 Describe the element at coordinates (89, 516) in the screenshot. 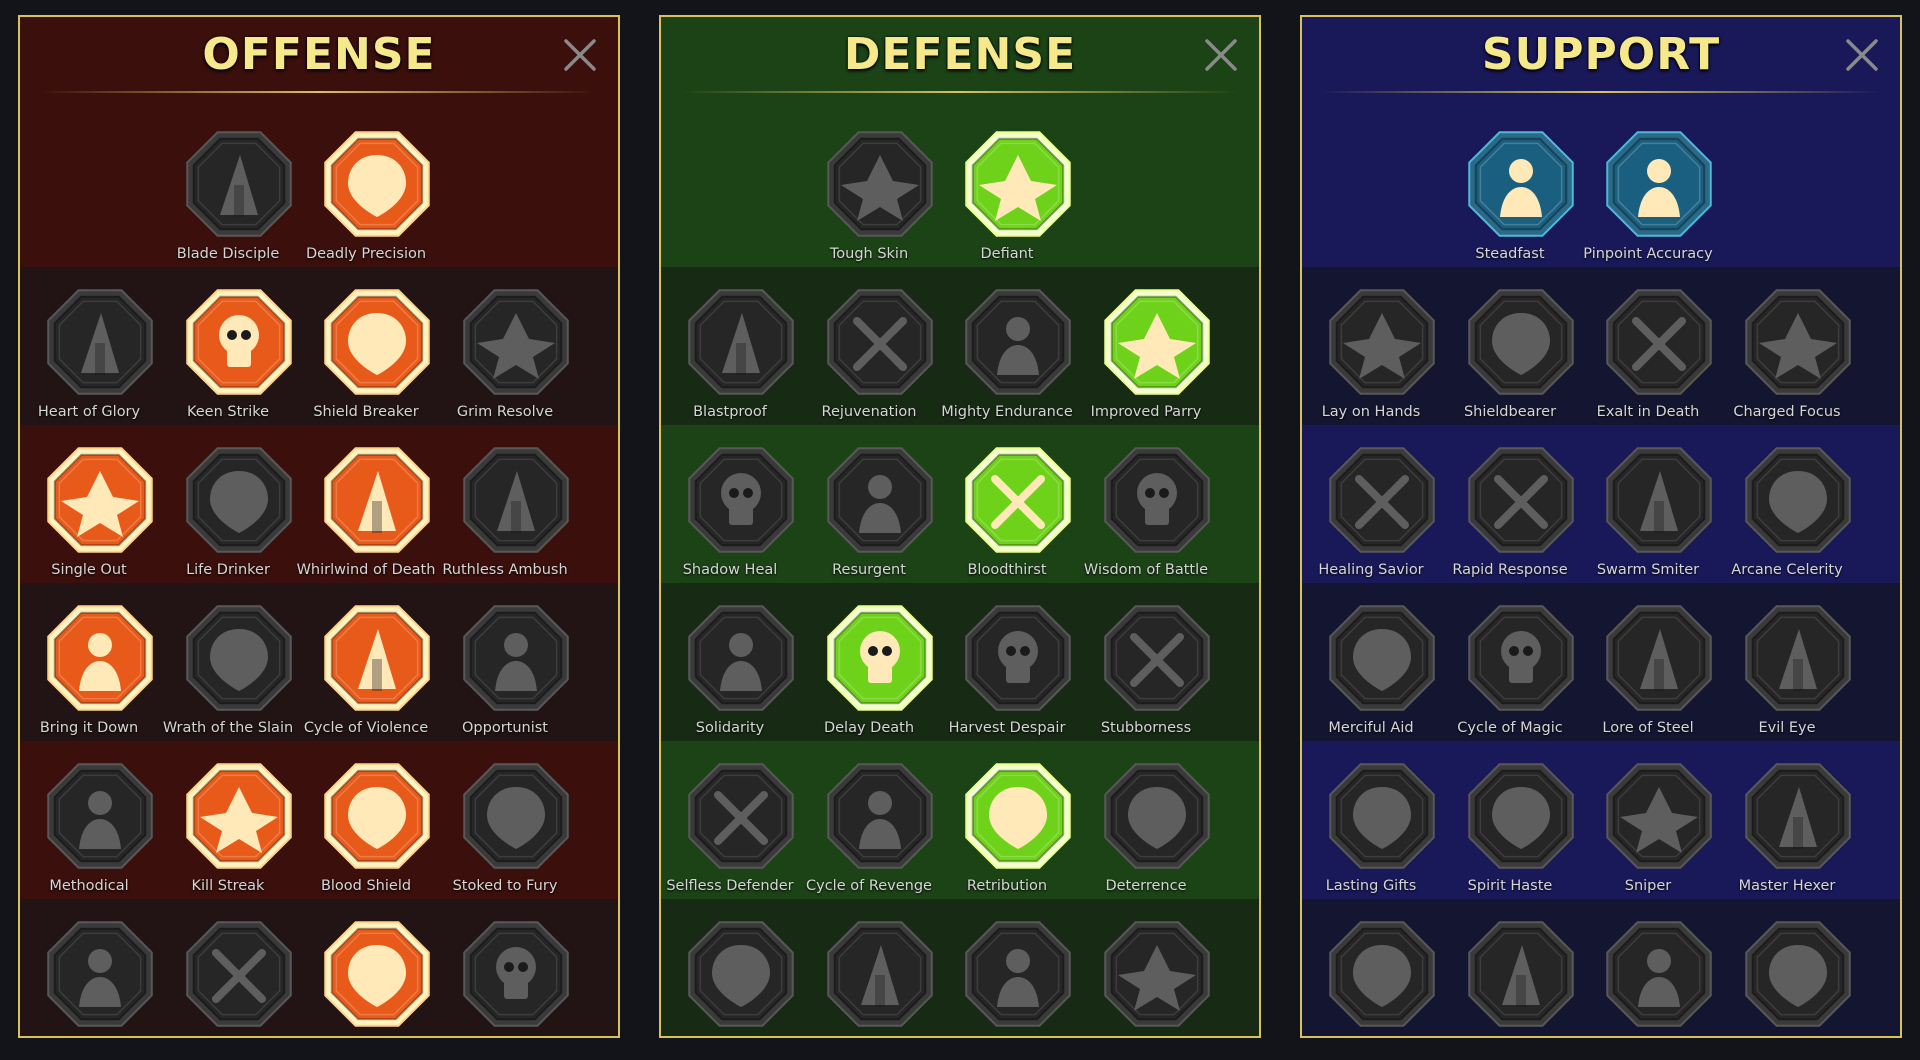

I see `skill-single-out: Single Out` at that location.